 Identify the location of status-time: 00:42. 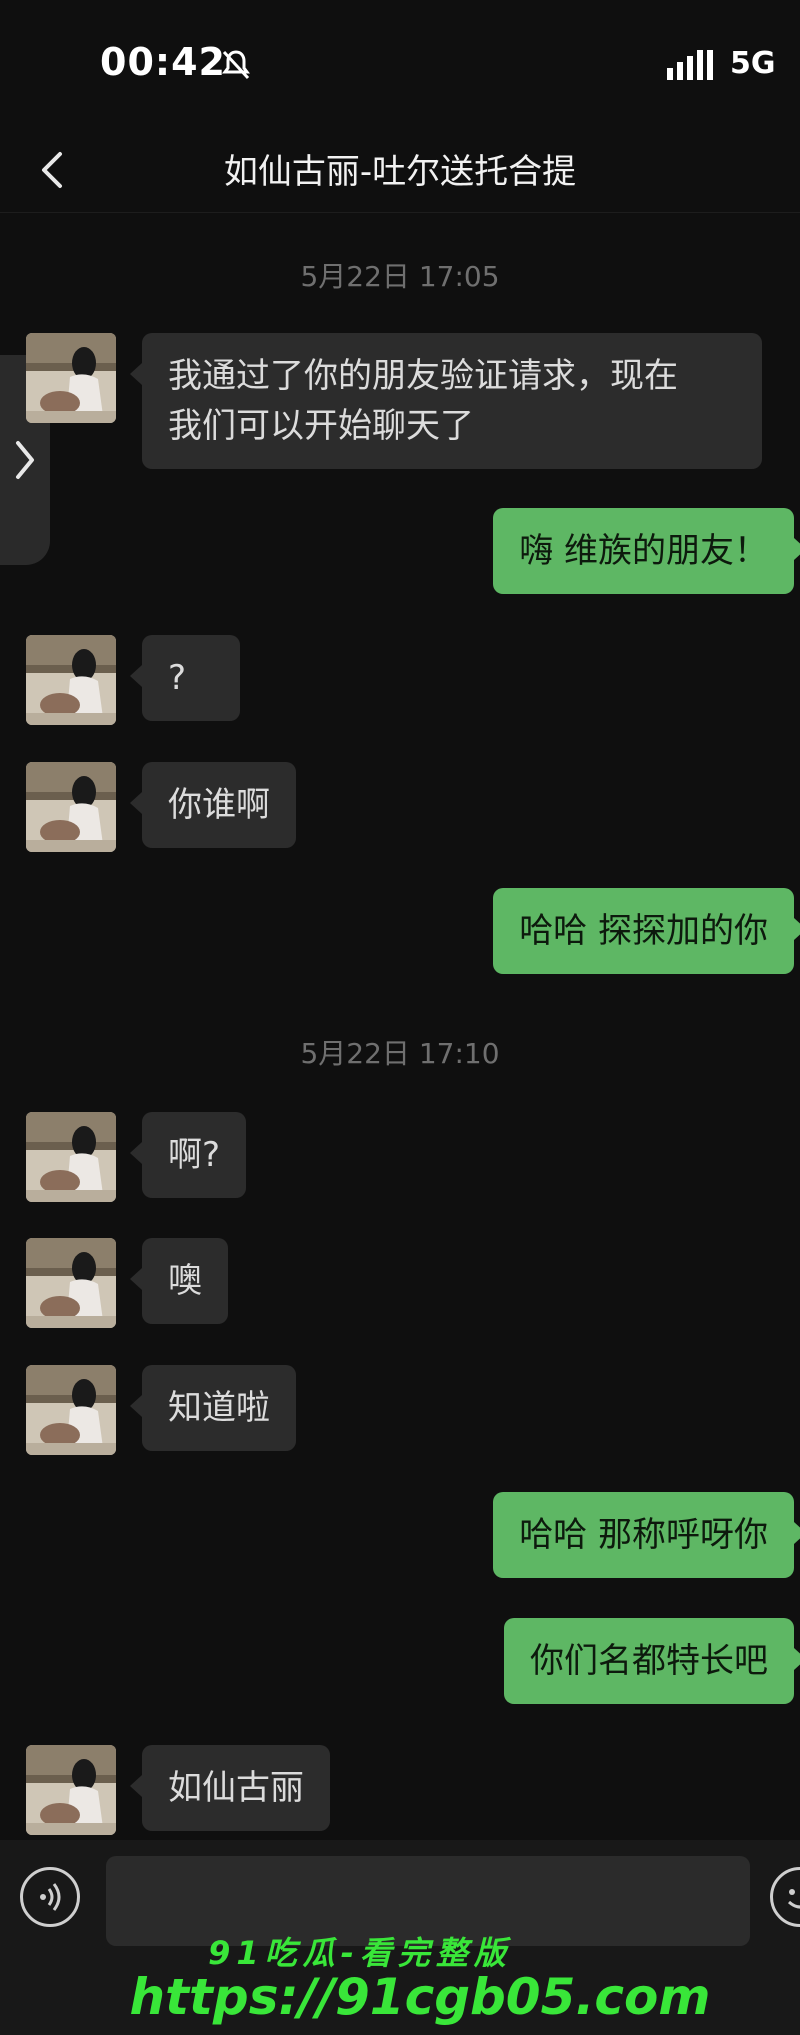
(163, 62).